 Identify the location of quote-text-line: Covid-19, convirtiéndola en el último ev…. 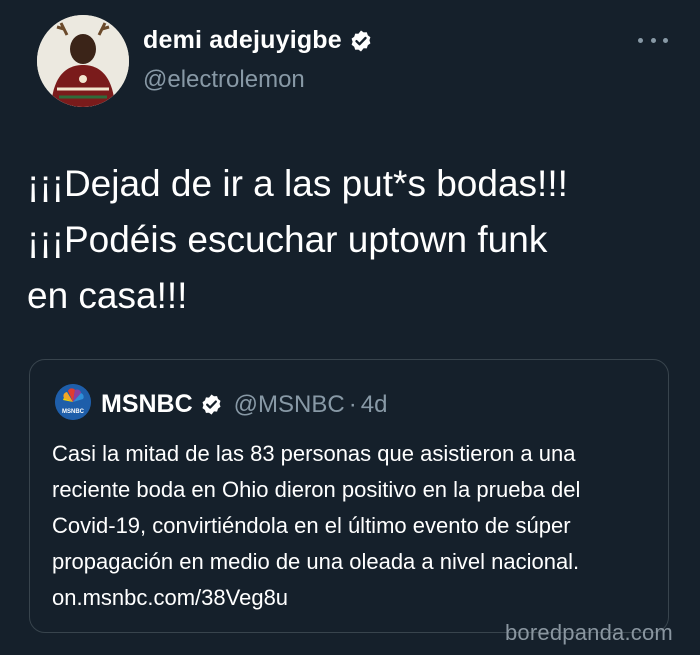
(311, 525).